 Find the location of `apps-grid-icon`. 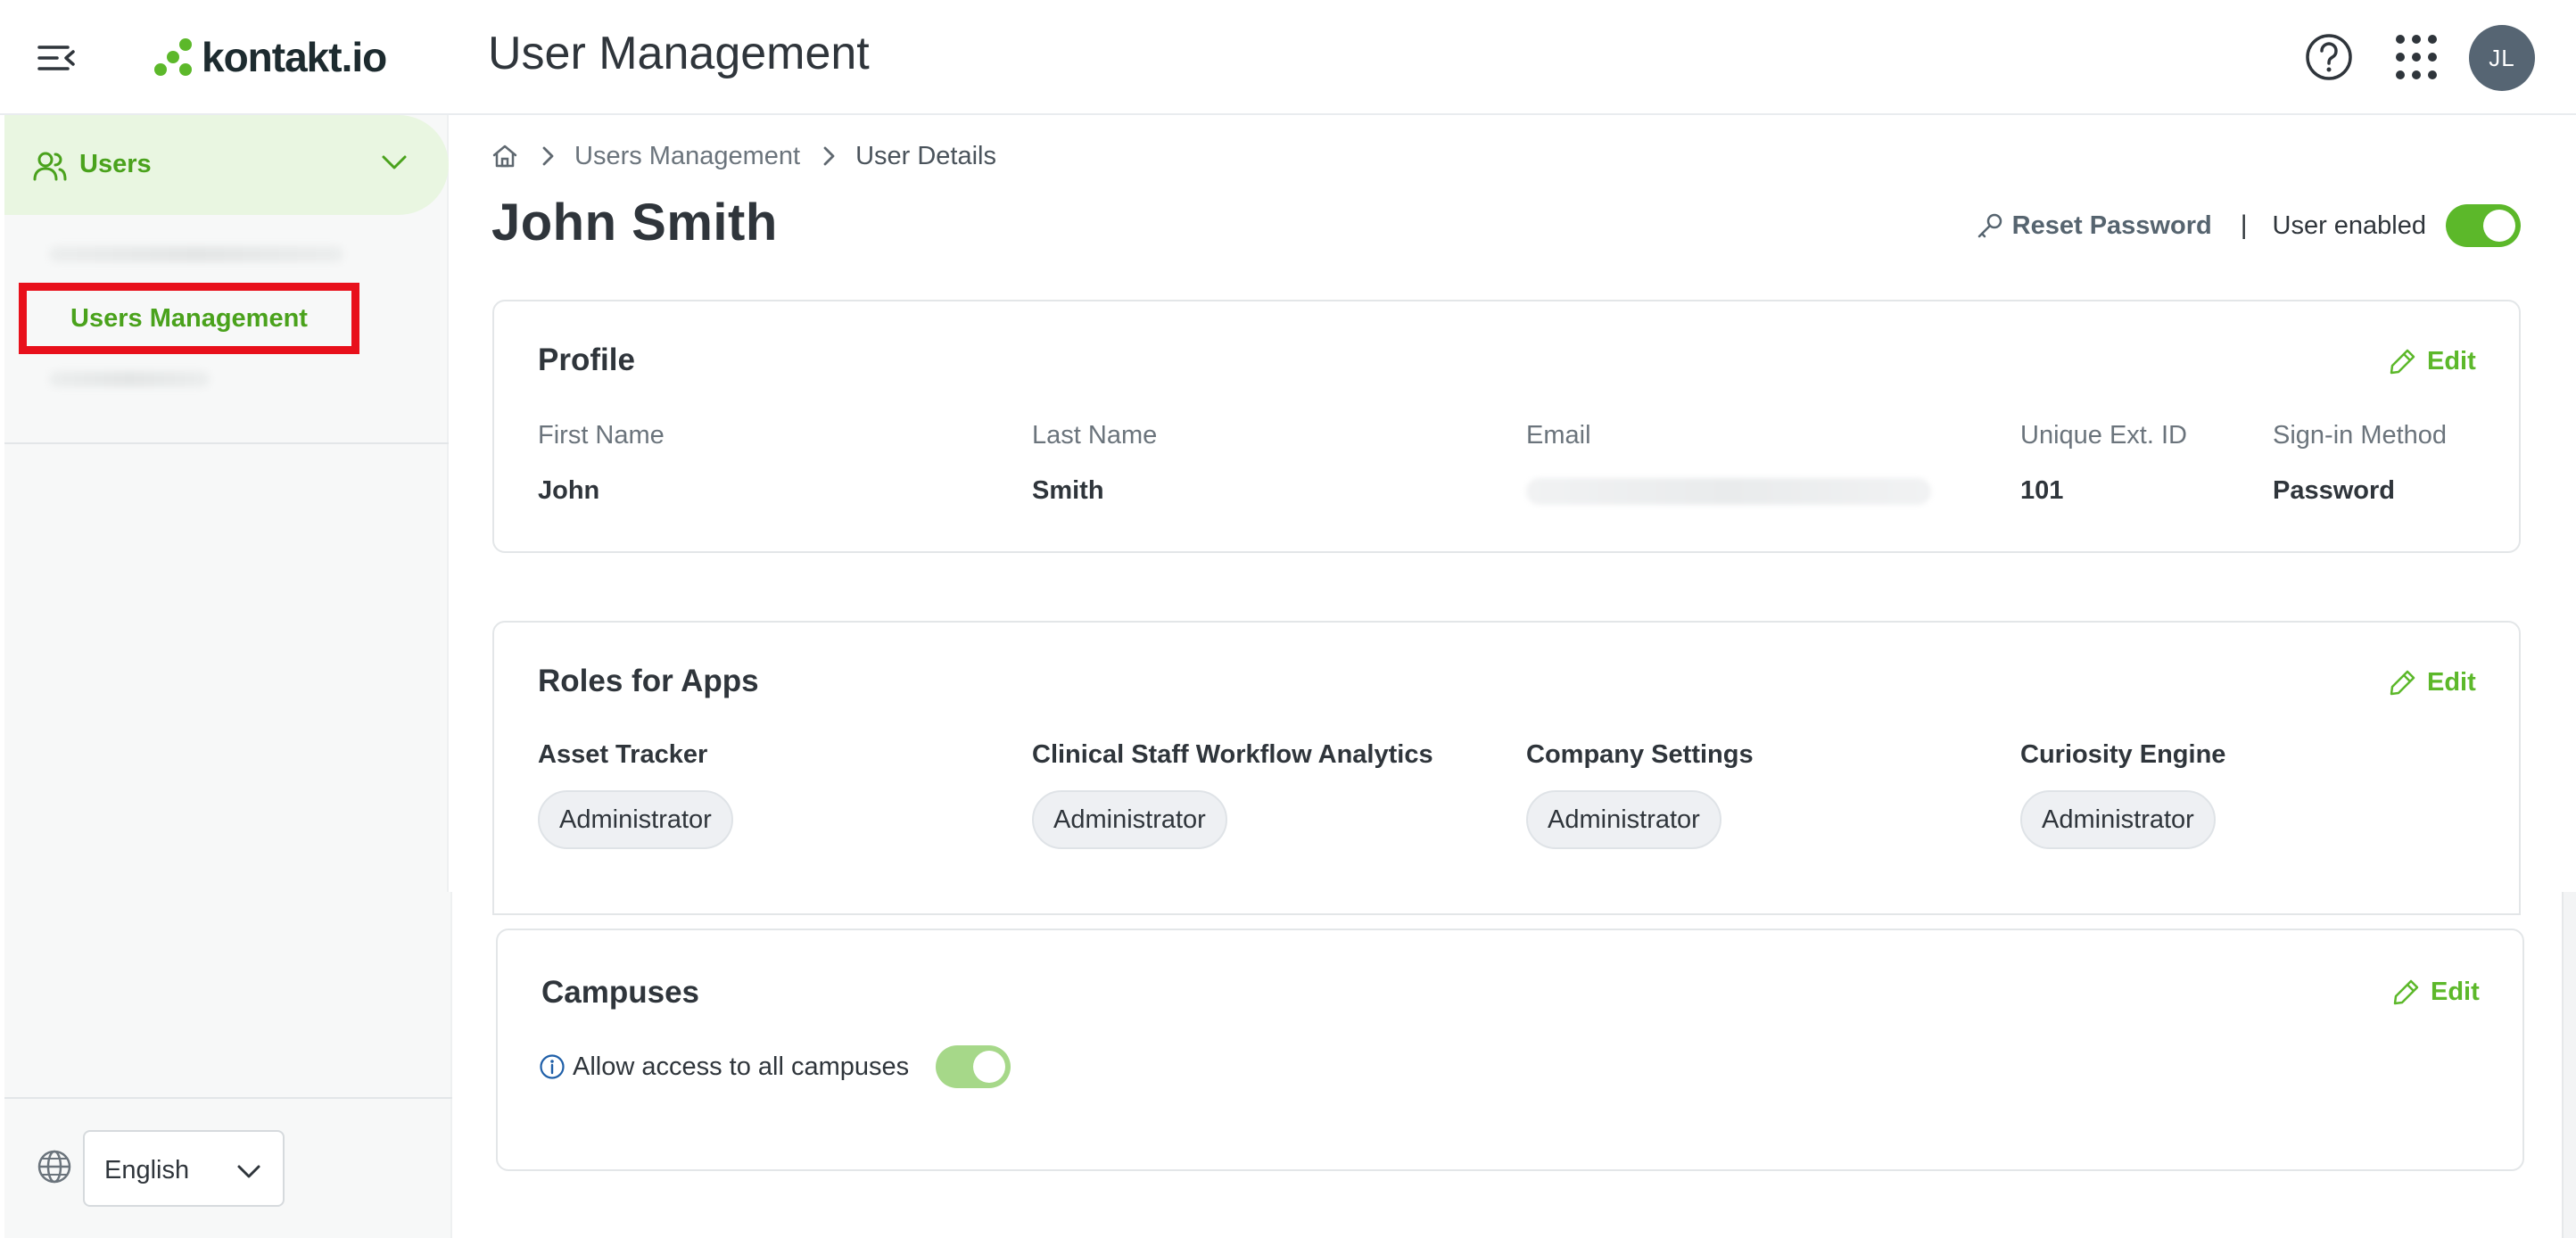

apps-grid-icon is located at coordinates (2417, 57).